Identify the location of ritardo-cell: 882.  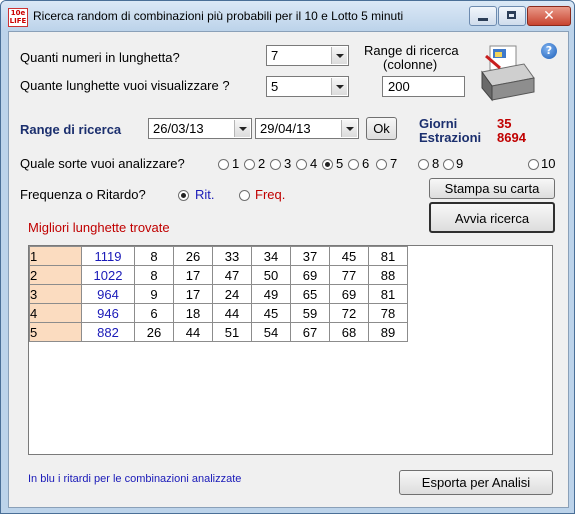
(108, 332).